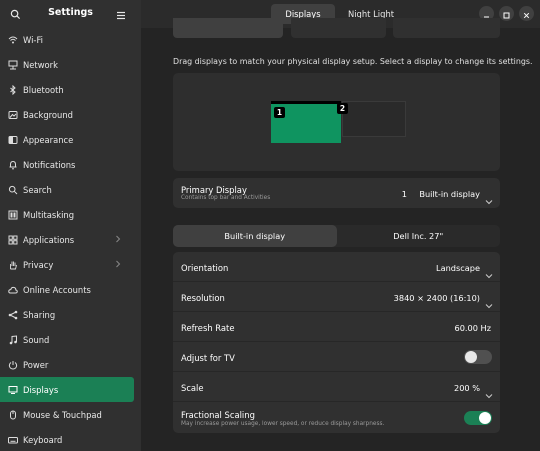 Image resolution: width=540 pixels, height=451 pixels. What do you see at coordinates (41, 389) in the screenshot?
I see `sidebar-item-label: Displays` at bounding box center [41, 389].